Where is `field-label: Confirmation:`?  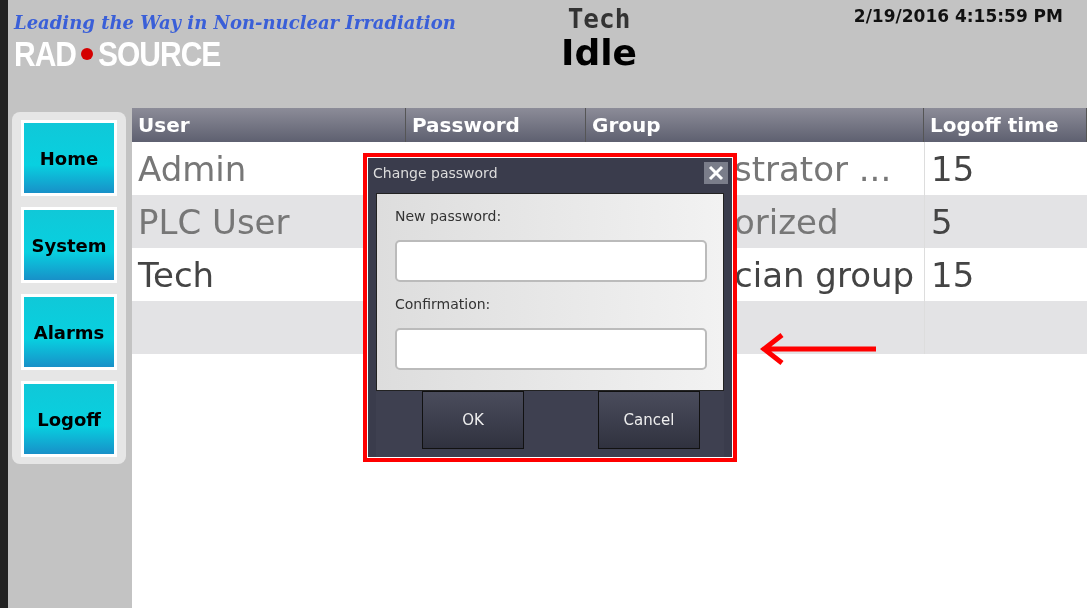
field-label: Confirmation: is located at coordinates (443, 304).